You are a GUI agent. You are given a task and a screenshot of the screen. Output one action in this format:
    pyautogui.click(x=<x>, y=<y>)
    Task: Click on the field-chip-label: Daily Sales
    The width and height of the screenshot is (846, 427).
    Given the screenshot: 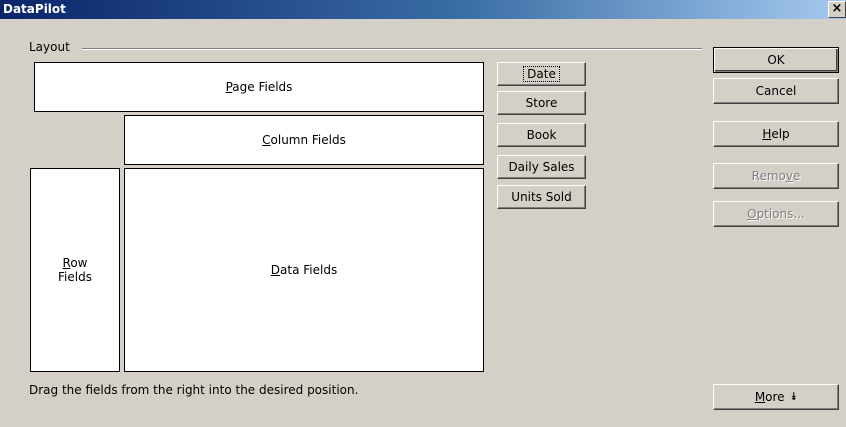 What is the action you would take?
    pyautogui.click(x=541, y=167)
    